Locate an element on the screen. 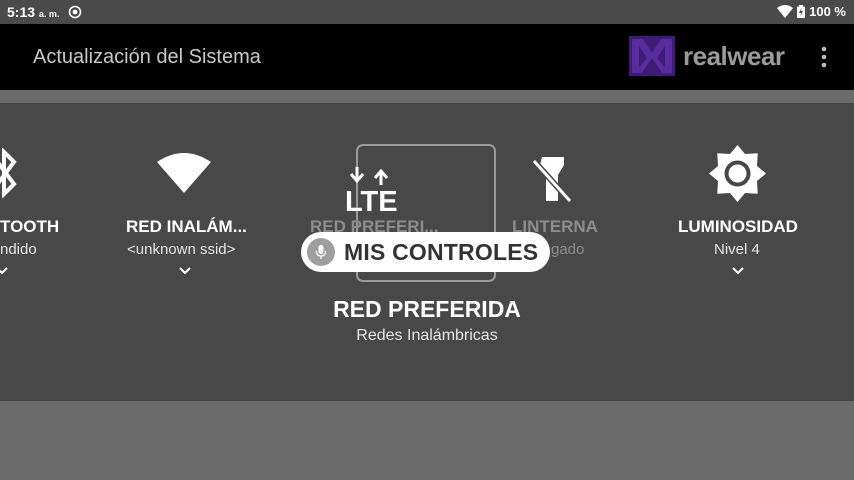  status-time: 5:13 a. m. is located at coordinates (33, 12).